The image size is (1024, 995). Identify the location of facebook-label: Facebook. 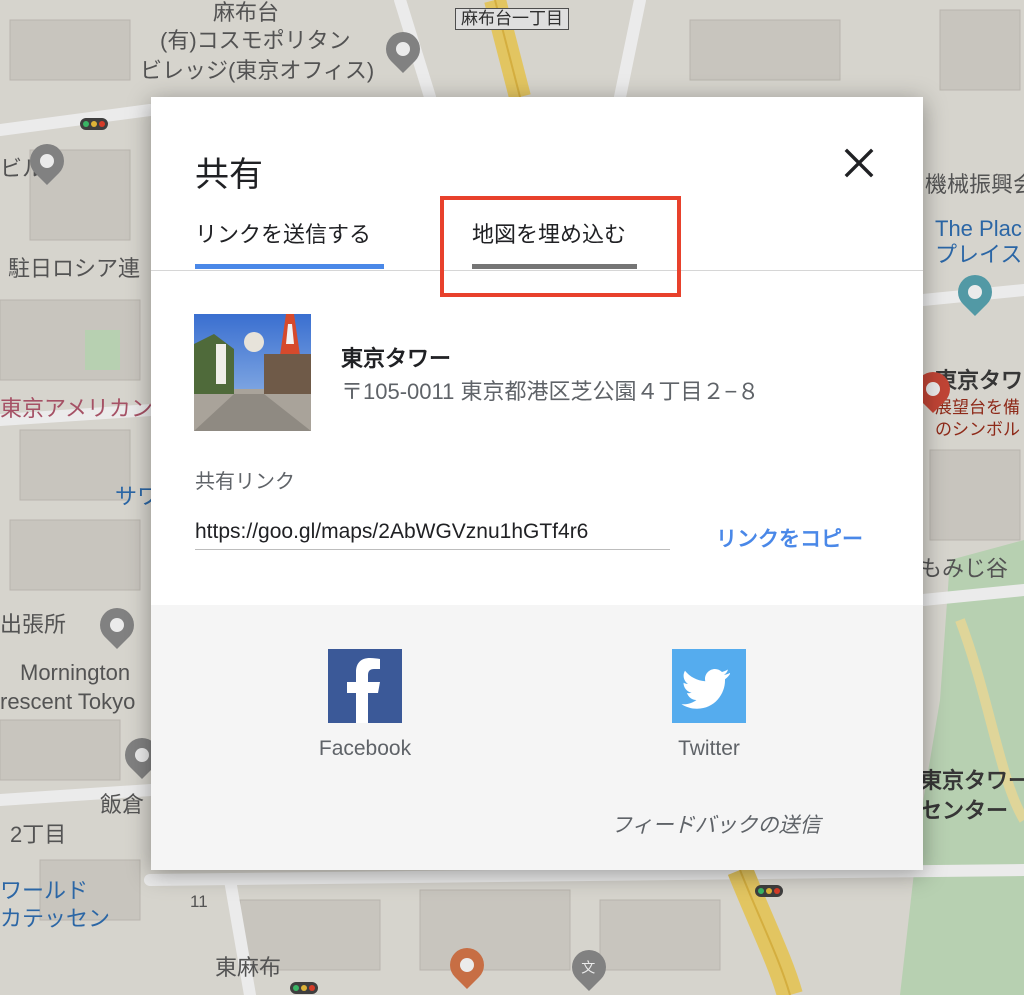
(365, 748).